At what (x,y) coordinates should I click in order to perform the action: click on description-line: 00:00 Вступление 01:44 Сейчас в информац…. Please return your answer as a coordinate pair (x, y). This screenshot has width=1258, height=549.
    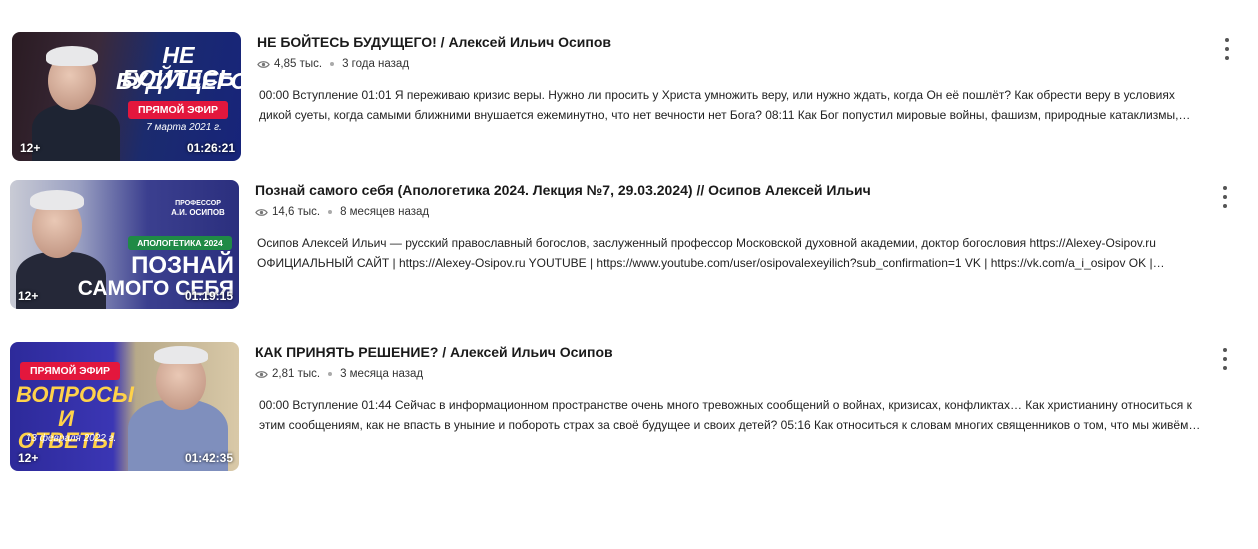
    Looking at the image, I should click on (725, 405).